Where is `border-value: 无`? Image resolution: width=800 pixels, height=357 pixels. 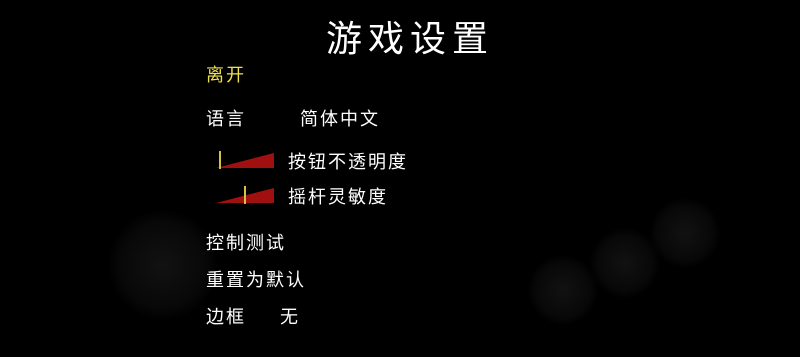 border-value: 无 is located at coordinates (290, 316).